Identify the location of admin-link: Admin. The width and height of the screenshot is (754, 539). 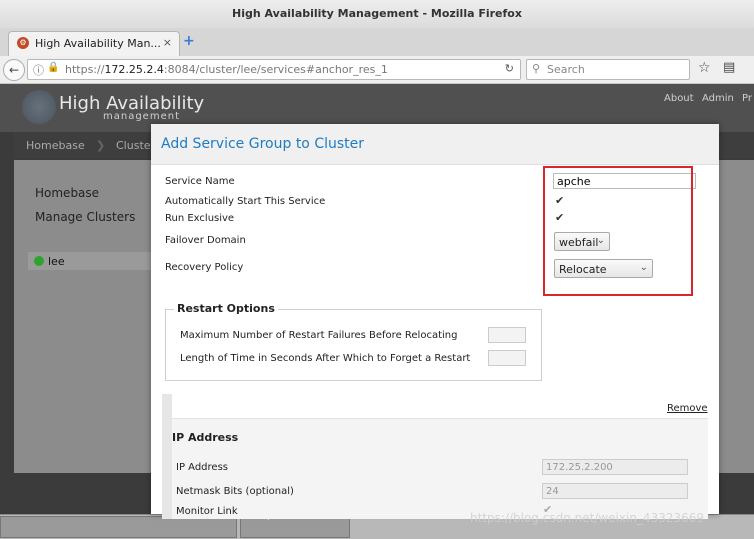
(718, 98).